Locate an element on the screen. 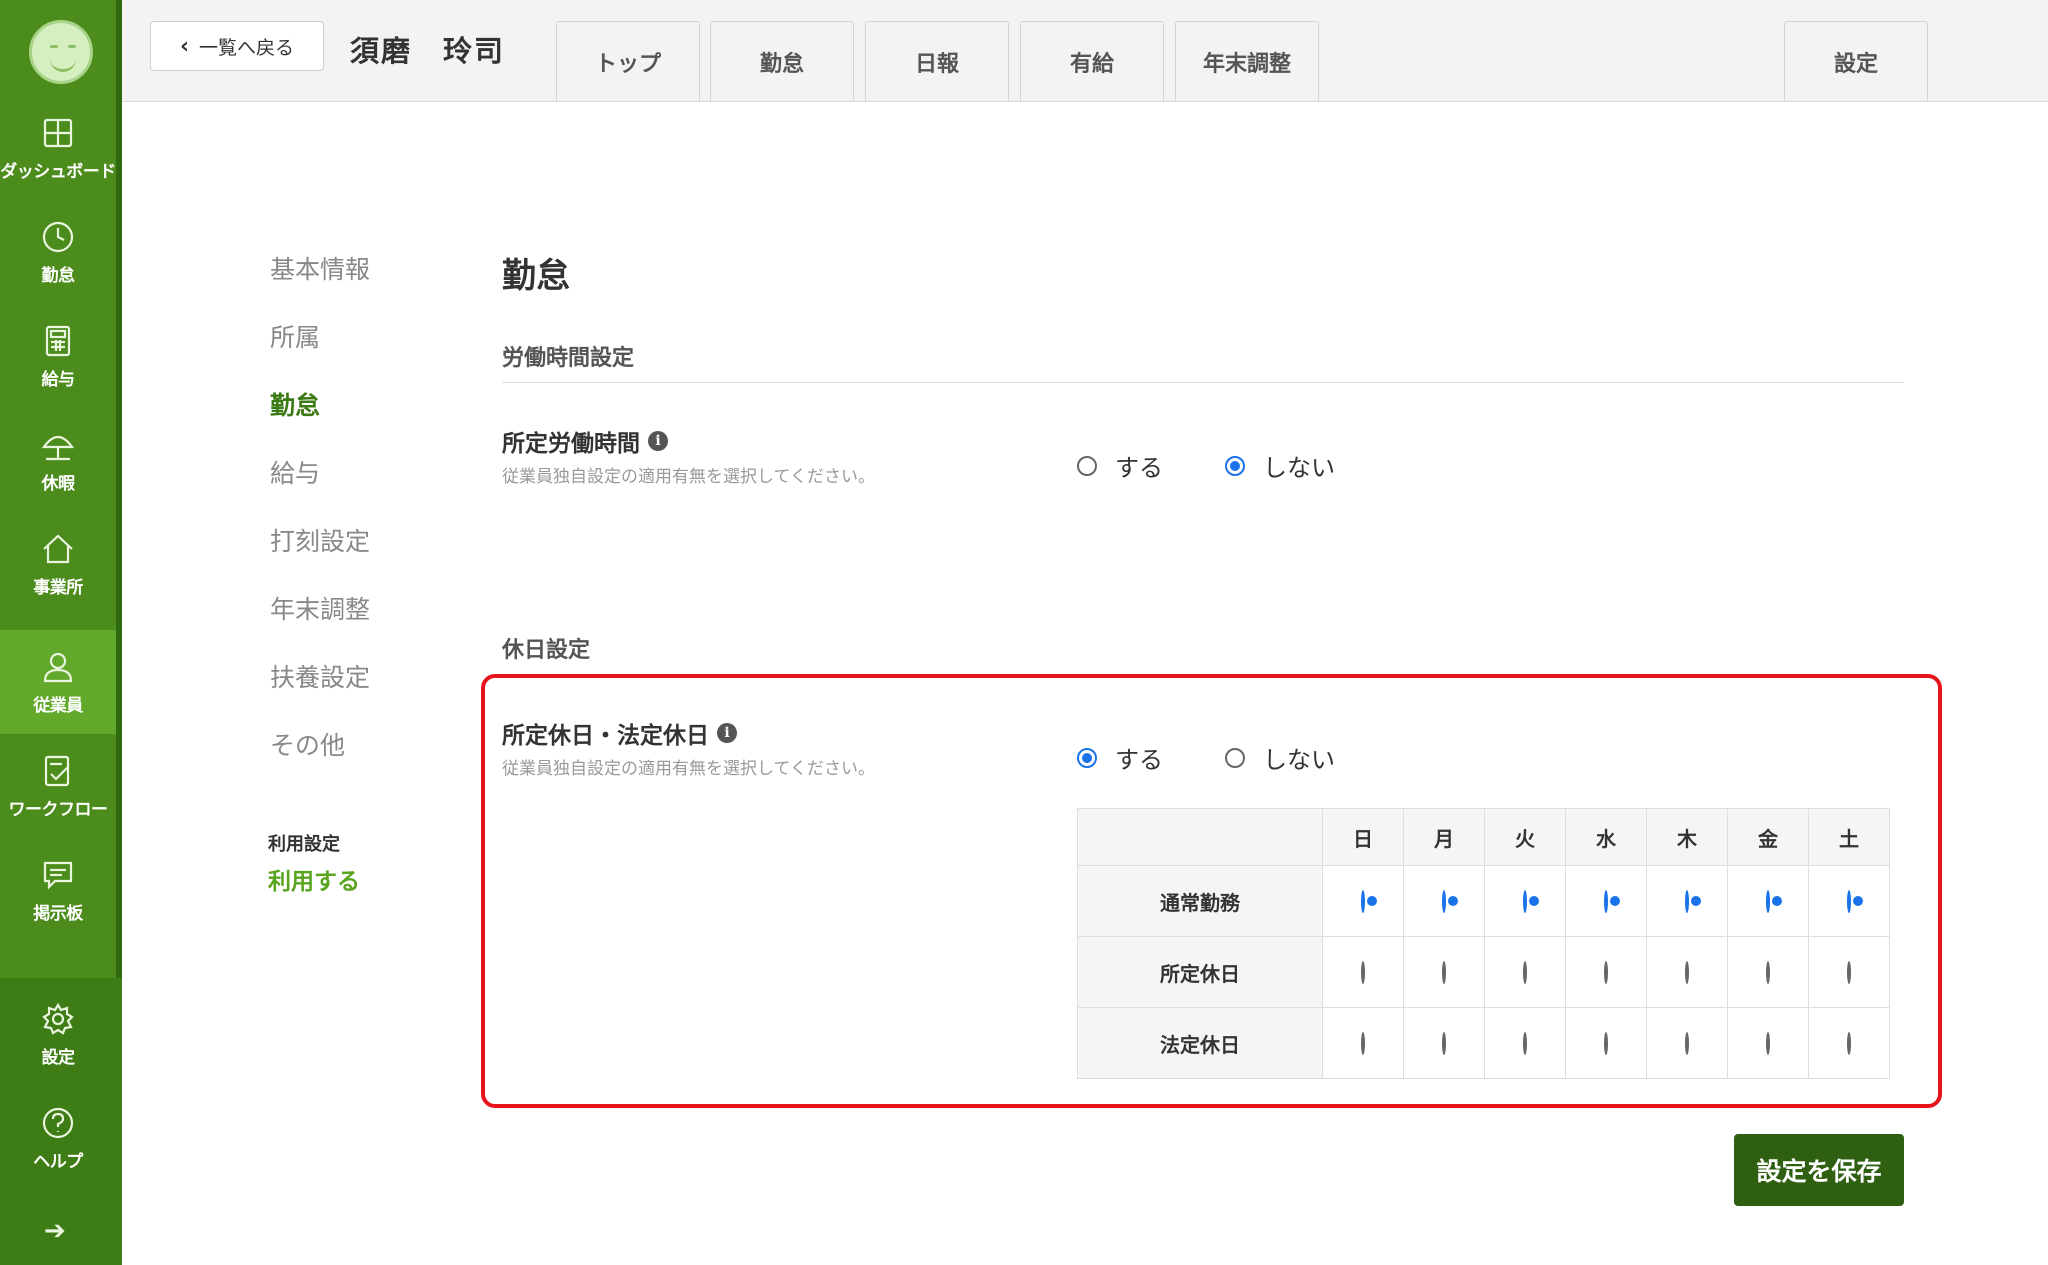 The image size is (2048, 1265). person-icon is located at coordinates (58, 667).